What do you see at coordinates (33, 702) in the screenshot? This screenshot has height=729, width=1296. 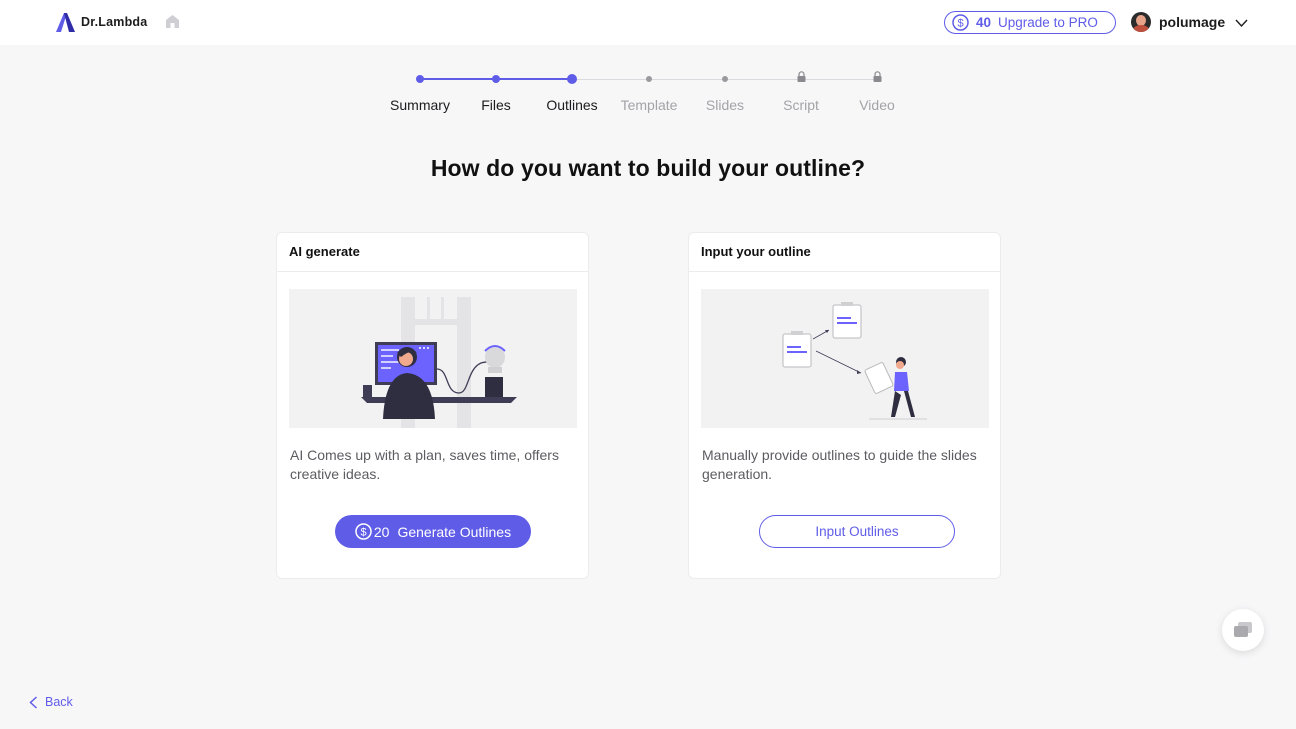 I see `chevron-left-icon` at bounding box center [33, 702].